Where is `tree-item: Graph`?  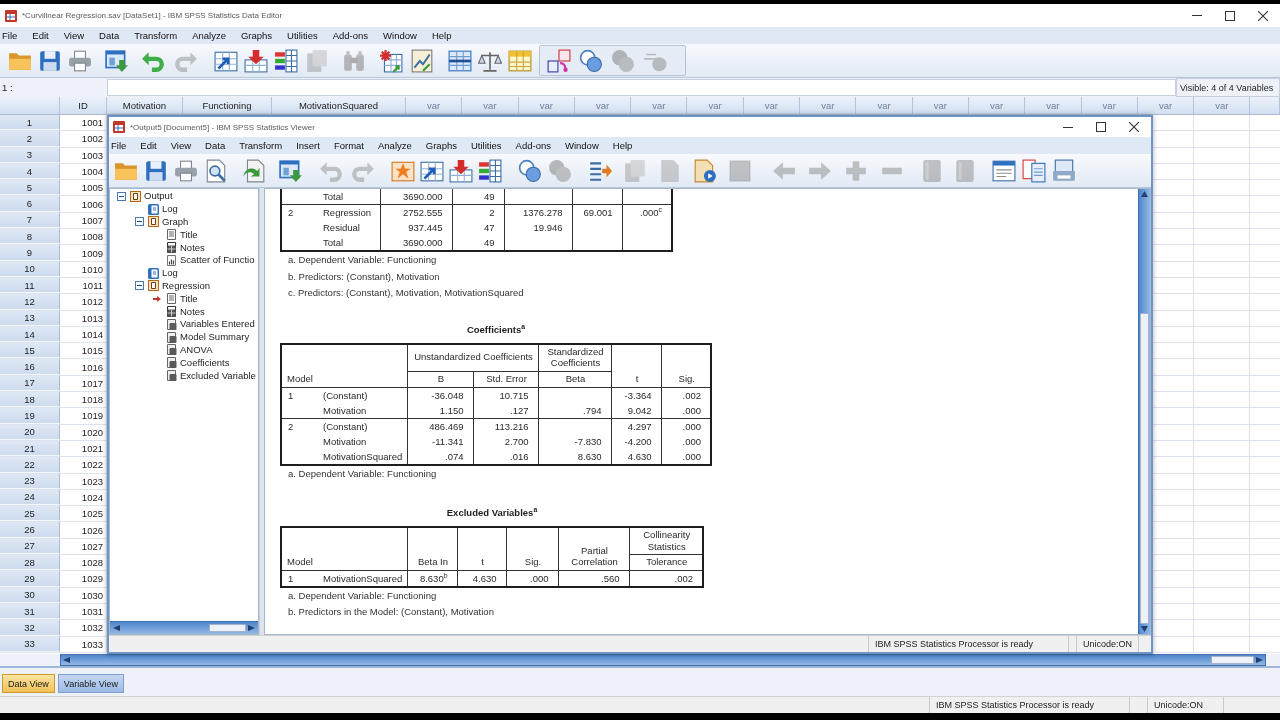 tree-item: Graph is located at coordinates (175, 222).